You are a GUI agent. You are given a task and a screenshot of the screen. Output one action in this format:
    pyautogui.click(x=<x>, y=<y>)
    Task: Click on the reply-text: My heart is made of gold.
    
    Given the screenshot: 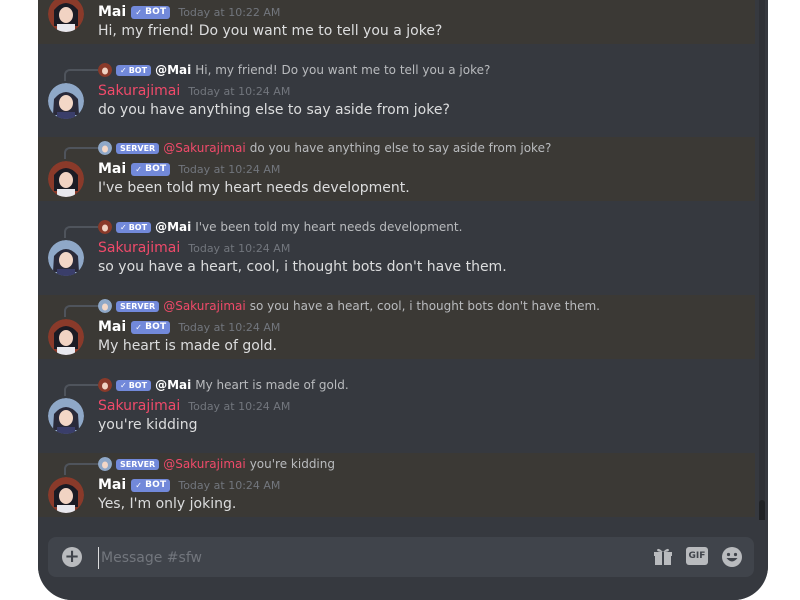 What is the action you would take?
    pyautogui.click(x=272, y=385)
    